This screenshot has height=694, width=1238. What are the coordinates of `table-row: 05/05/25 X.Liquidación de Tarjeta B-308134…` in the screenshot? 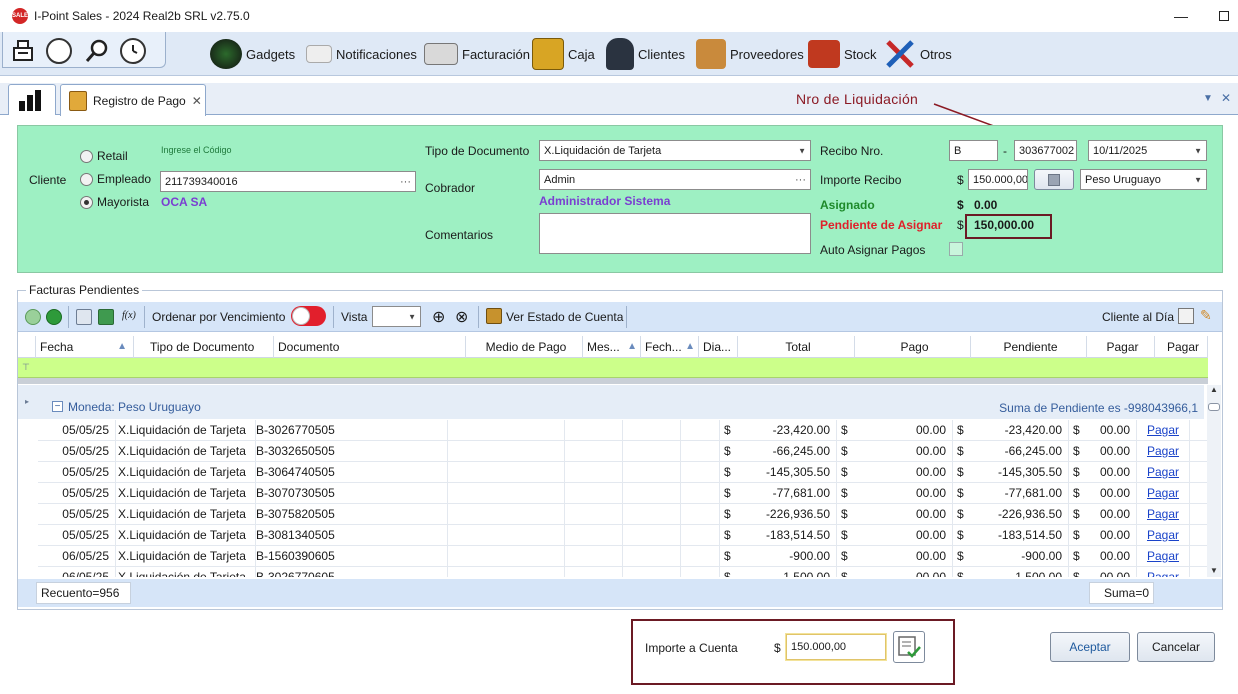 It's located at (623, 535).